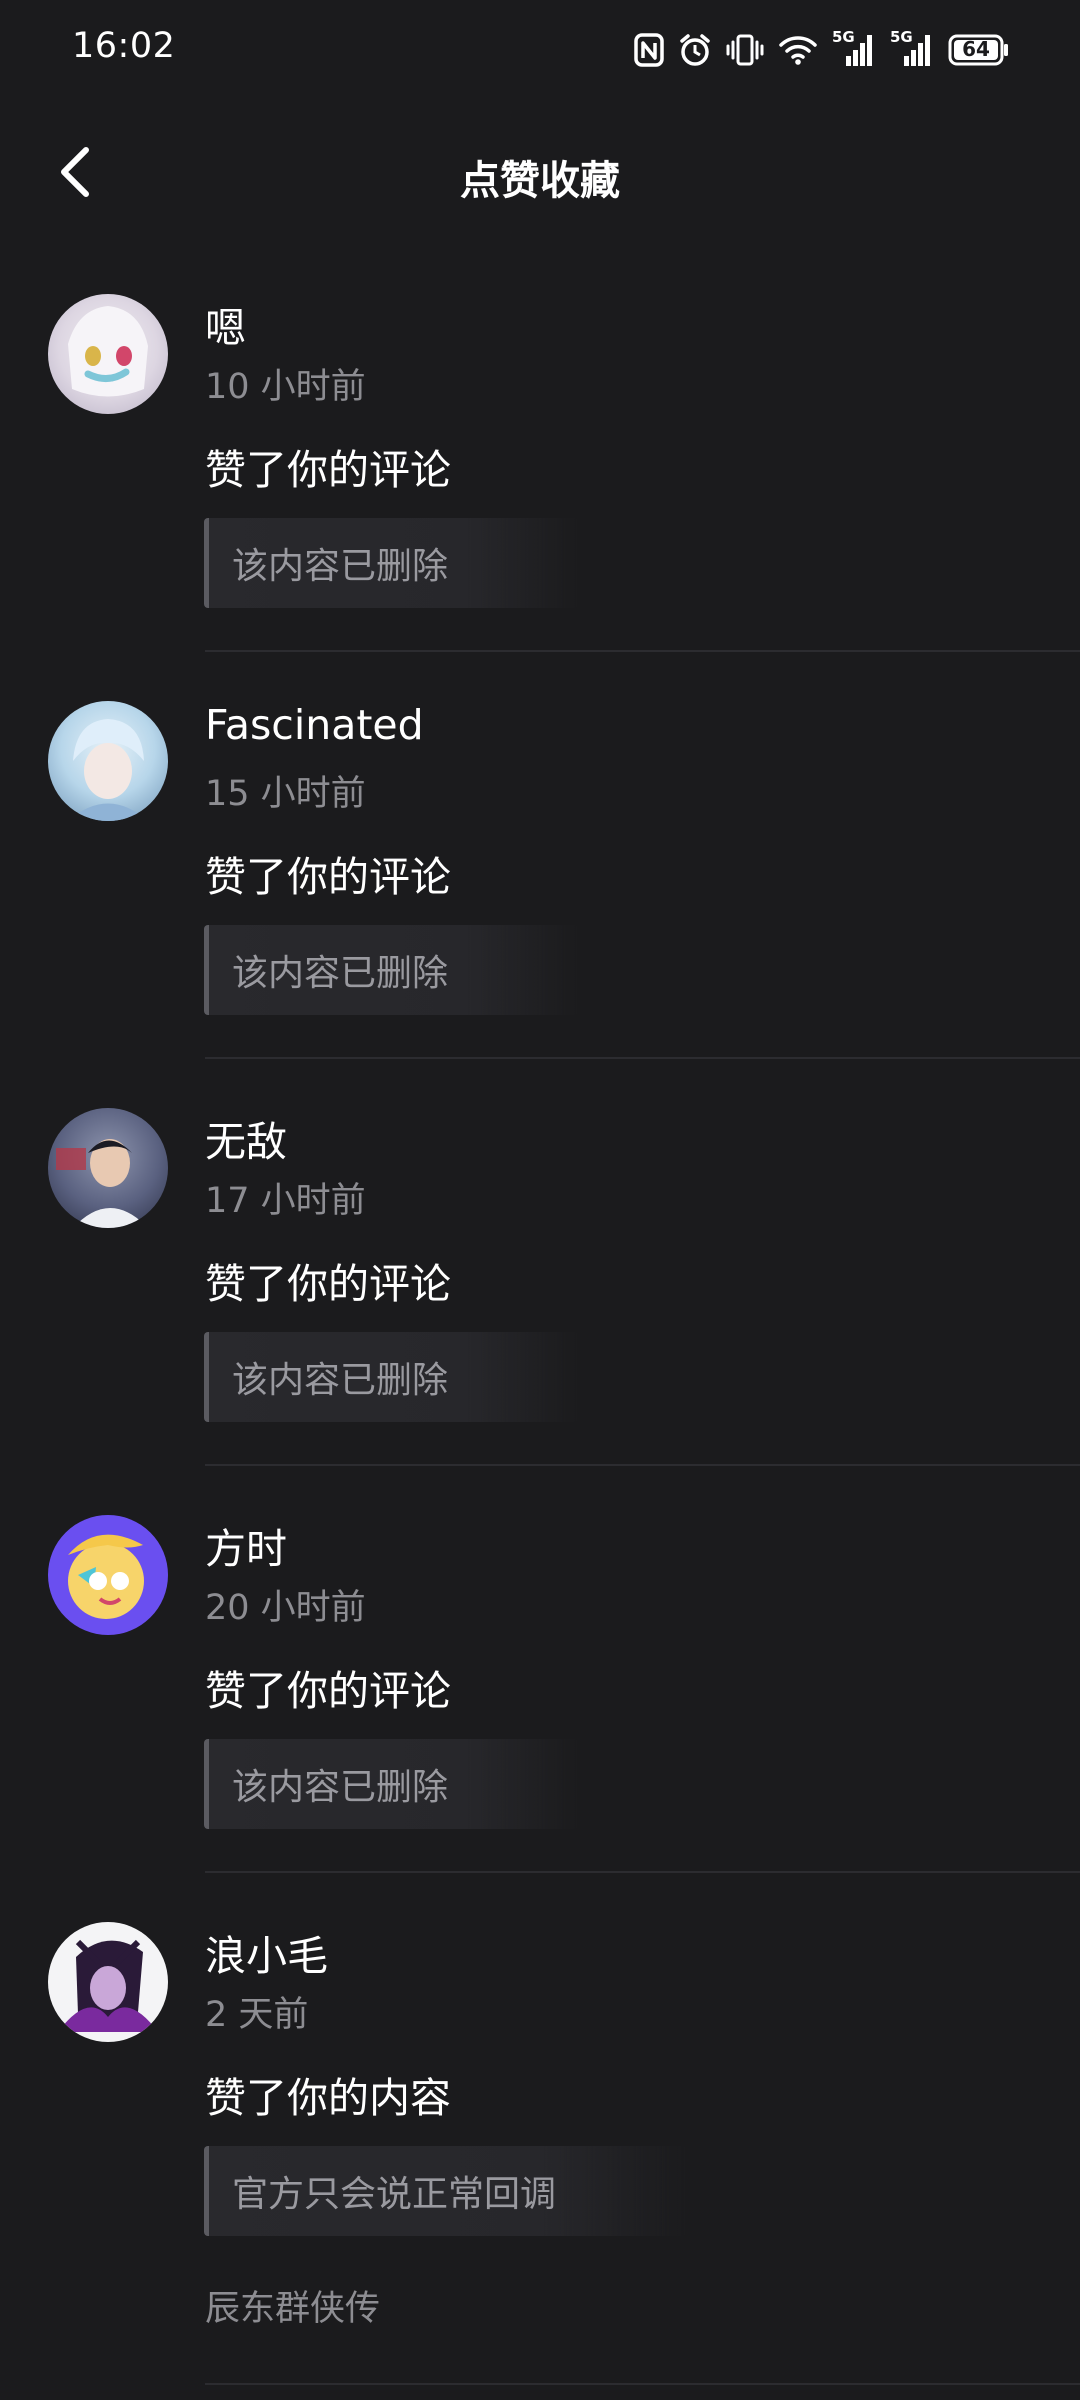  I want to click on page-title: 点赞收藏, so click(540, 181).